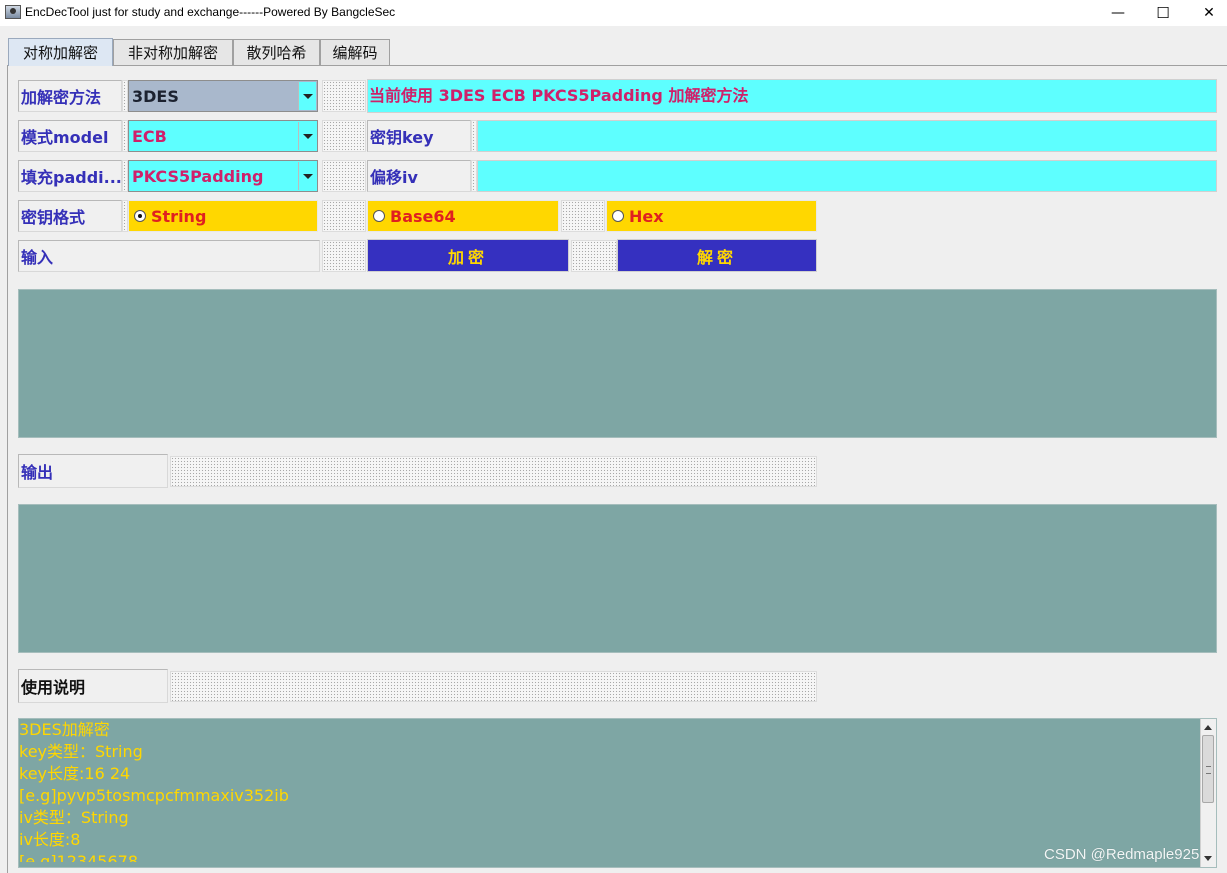  Describe the element at coordinates (169, 256) in the screenshot. I see `input-label: 输入` at that location.